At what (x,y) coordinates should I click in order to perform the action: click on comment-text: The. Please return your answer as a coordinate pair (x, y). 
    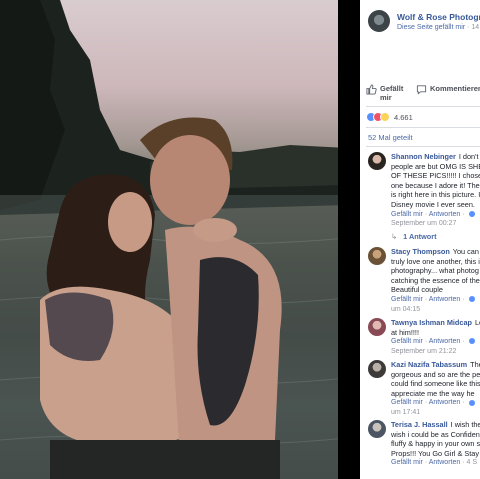
    Looking at the image, I should click on (475, 364).